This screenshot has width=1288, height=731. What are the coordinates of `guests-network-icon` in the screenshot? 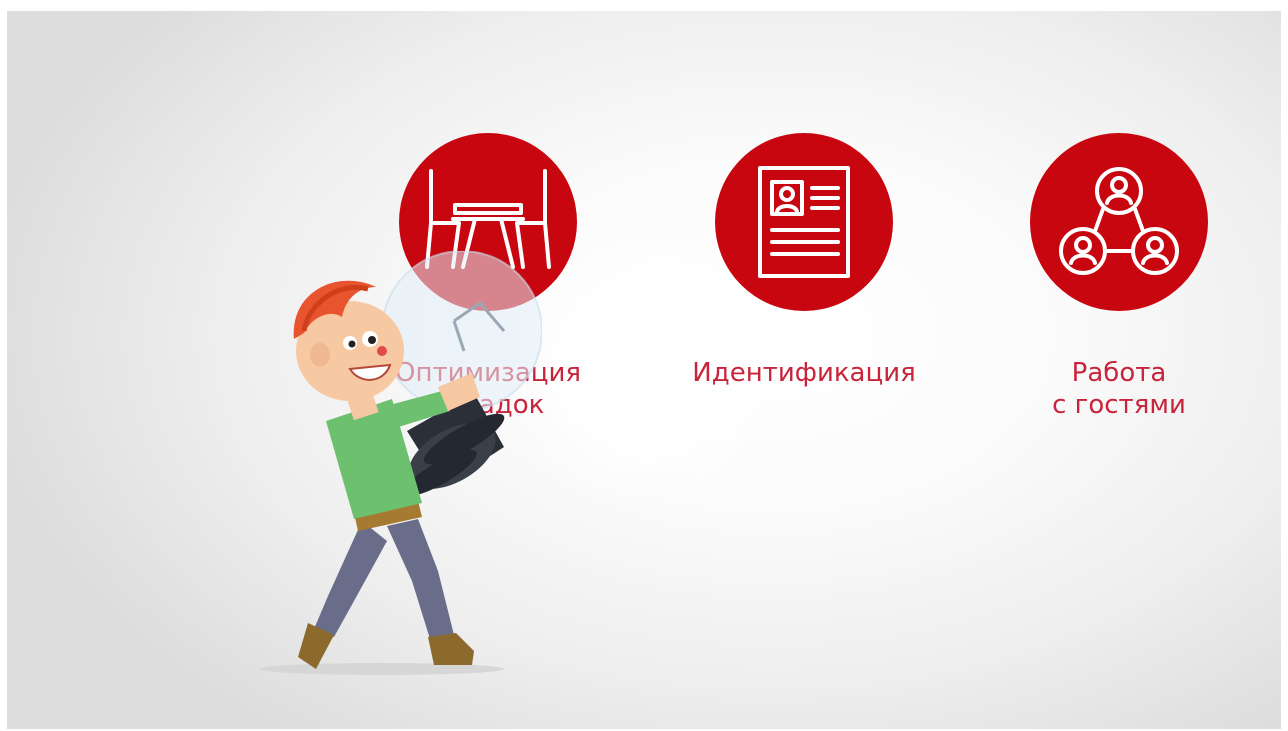 It's located at (1119, 221).